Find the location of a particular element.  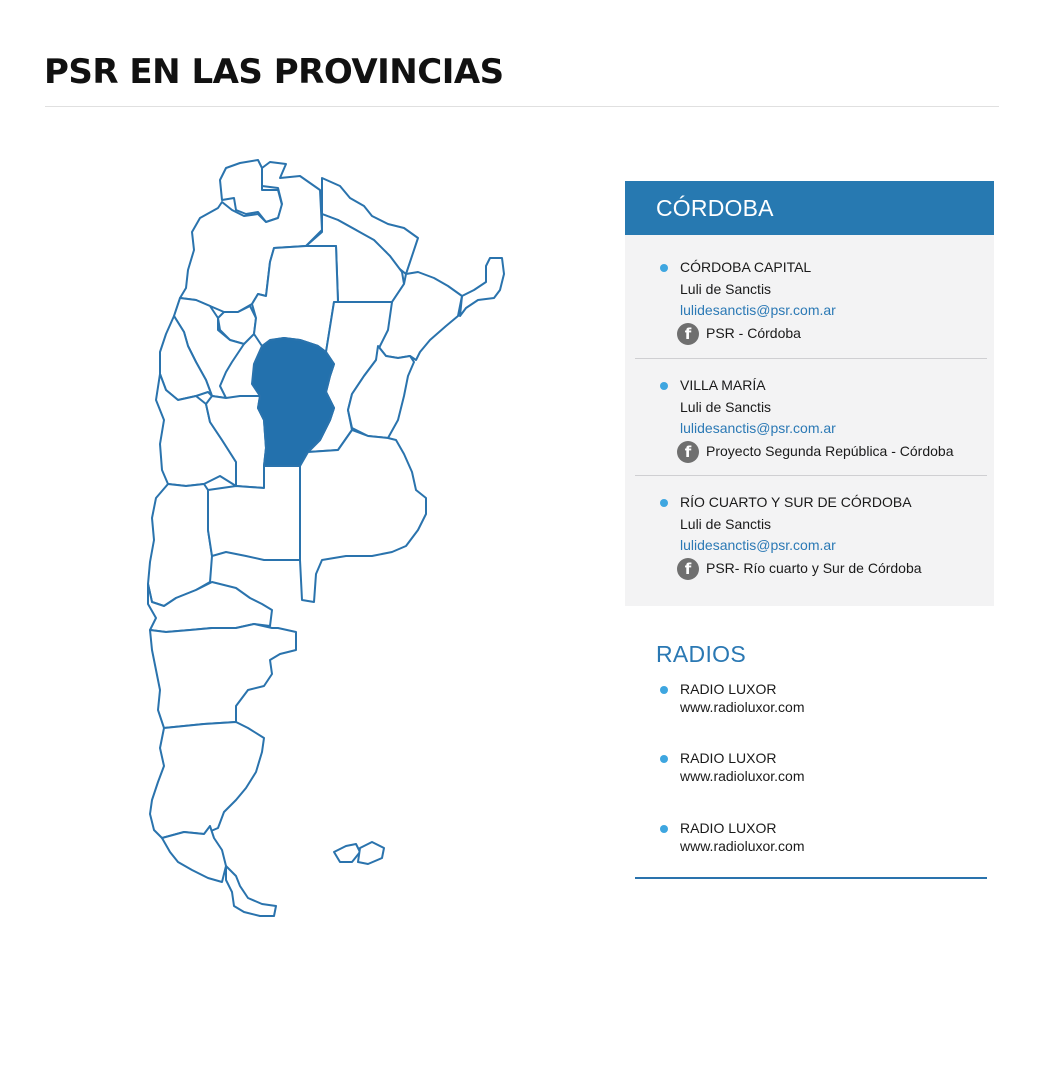

province-chubut is located at coordinates (207, 780).